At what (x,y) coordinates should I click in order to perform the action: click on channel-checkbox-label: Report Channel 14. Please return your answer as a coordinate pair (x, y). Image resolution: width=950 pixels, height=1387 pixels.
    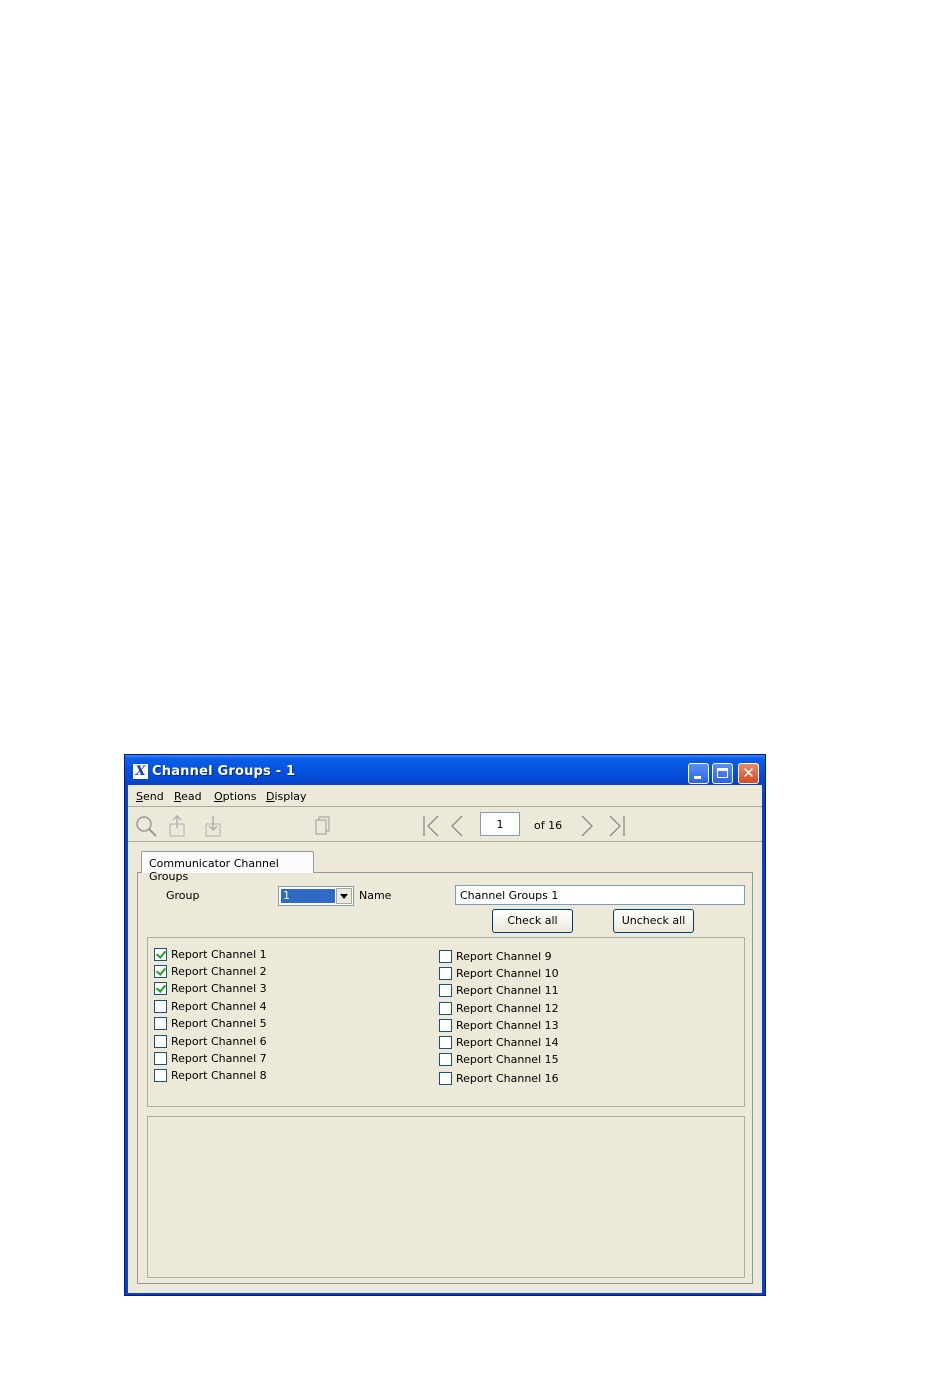
    Looking at the image, I should click on (507, 1042).